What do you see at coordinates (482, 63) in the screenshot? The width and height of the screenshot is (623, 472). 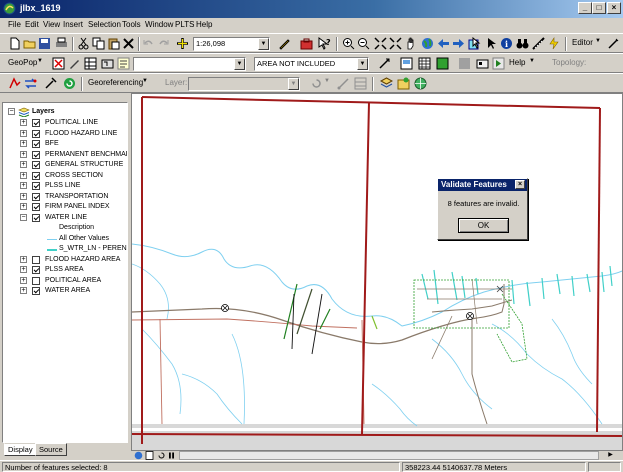 I see `layer-properties-icon` at bounding box center [482, 63].